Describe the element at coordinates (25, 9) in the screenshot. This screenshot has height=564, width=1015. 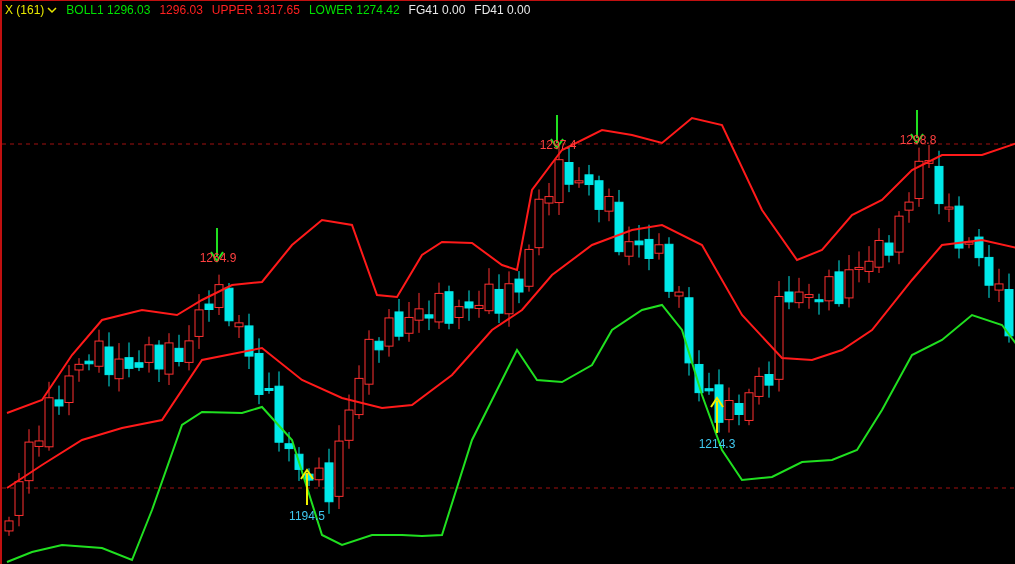
I see `indicator-value: X (161)` at that location.